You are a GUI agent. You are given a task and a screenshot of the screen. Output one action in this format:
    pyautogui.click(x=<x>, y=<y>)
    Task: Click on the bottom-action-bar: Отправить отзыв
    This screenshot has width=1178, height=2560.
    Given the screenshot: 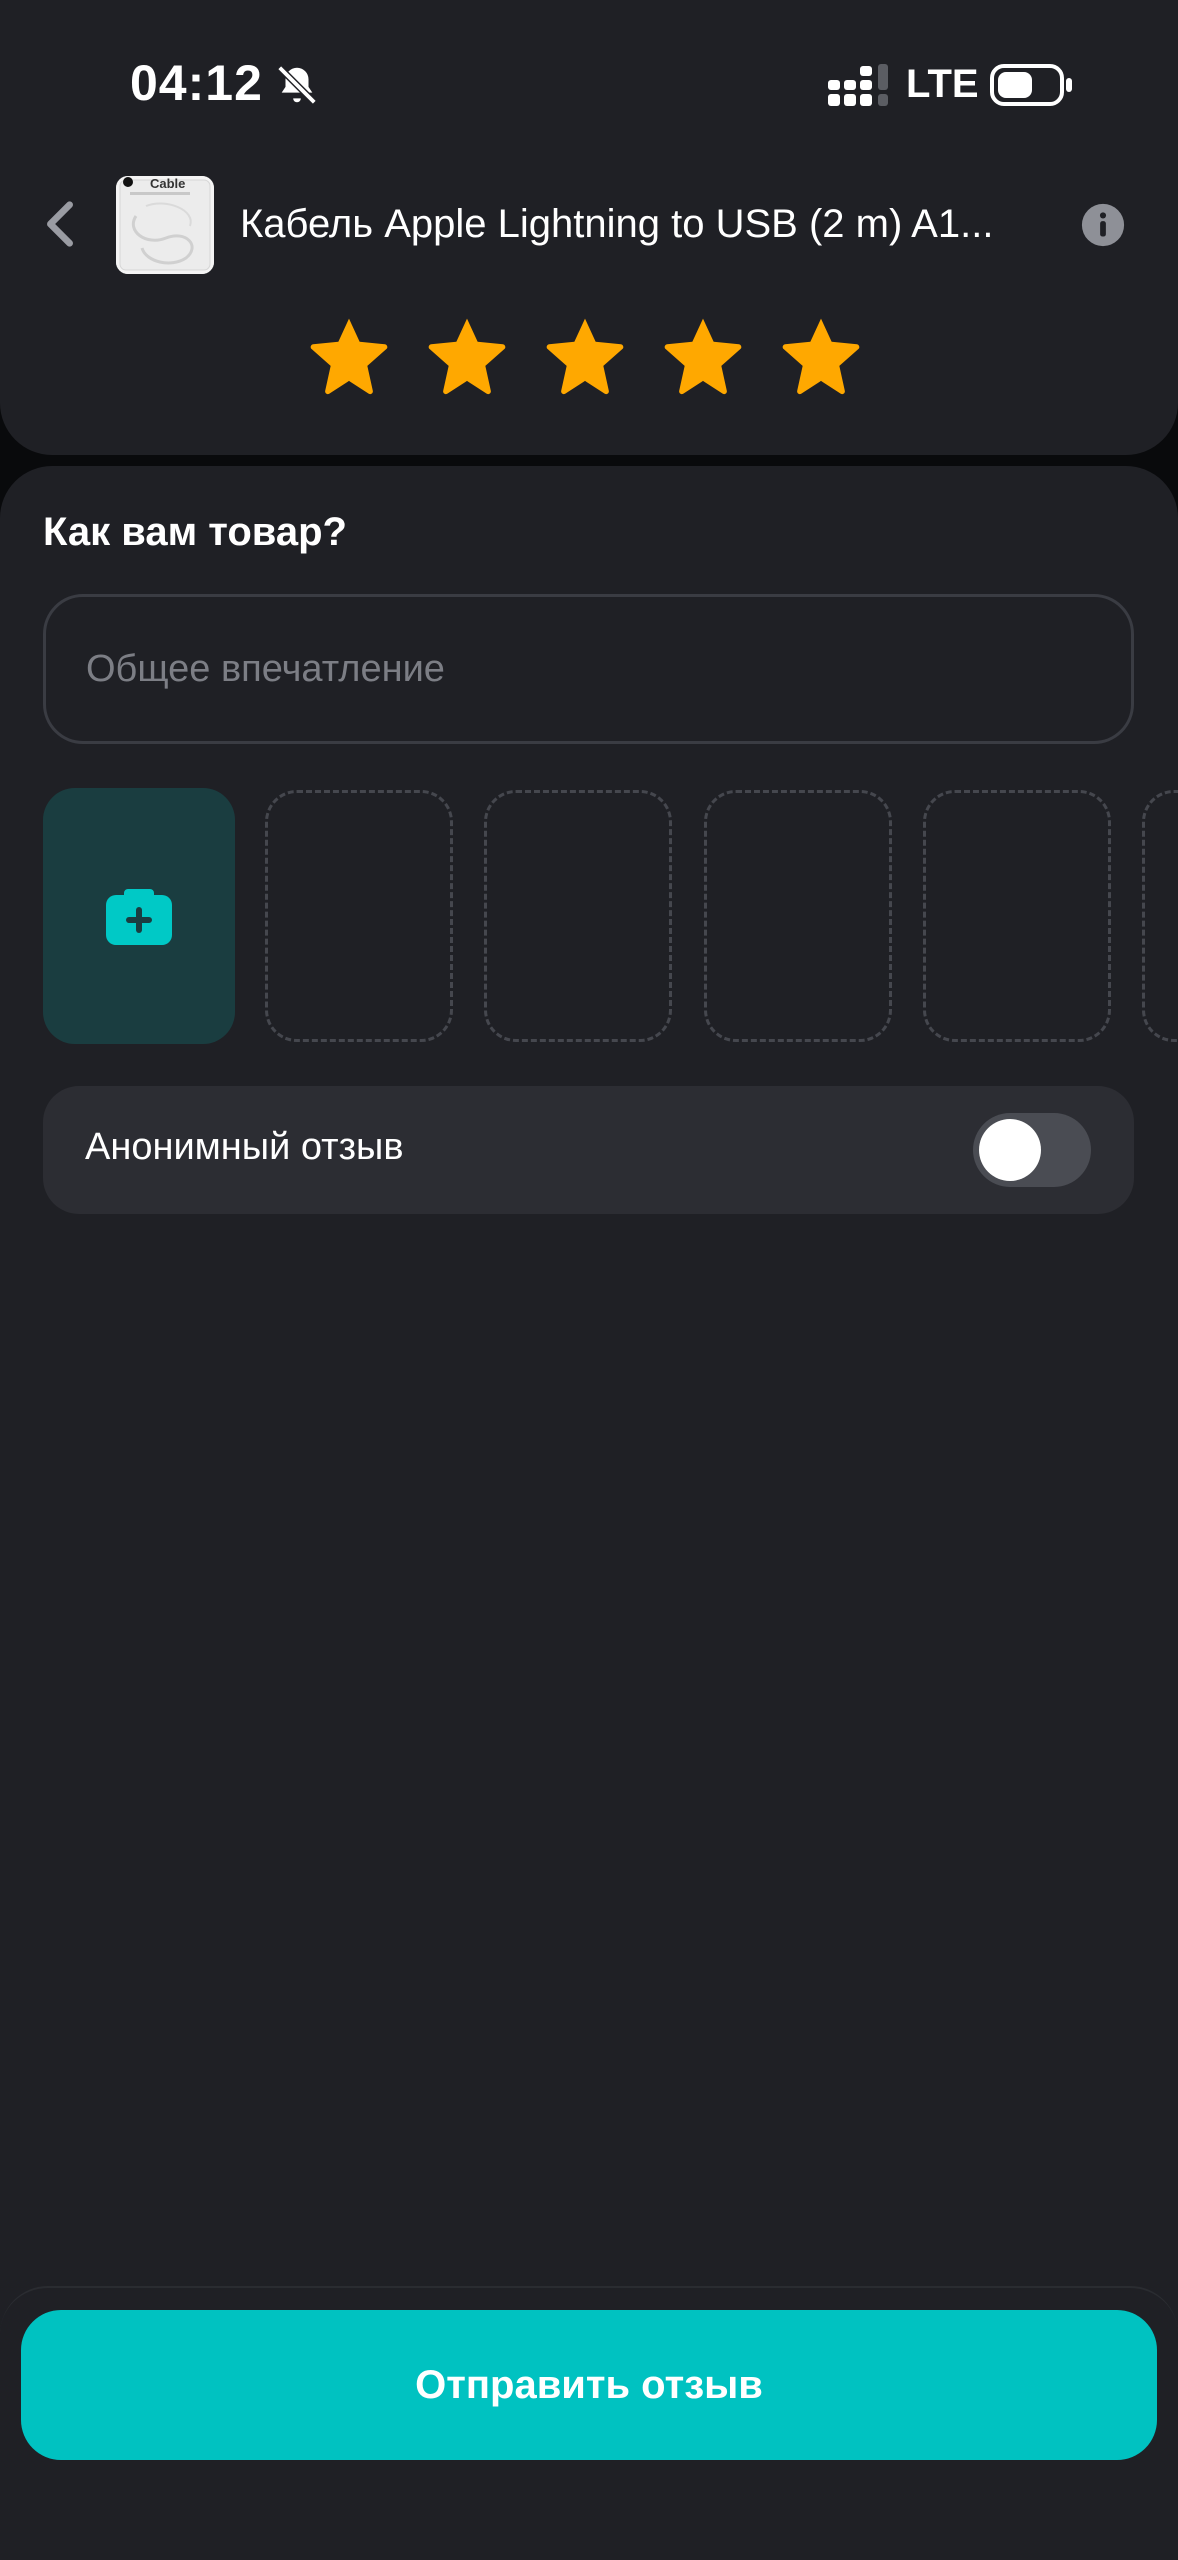 What is the action you would take?
    pyautogui.click(x=589, y=2423)
    